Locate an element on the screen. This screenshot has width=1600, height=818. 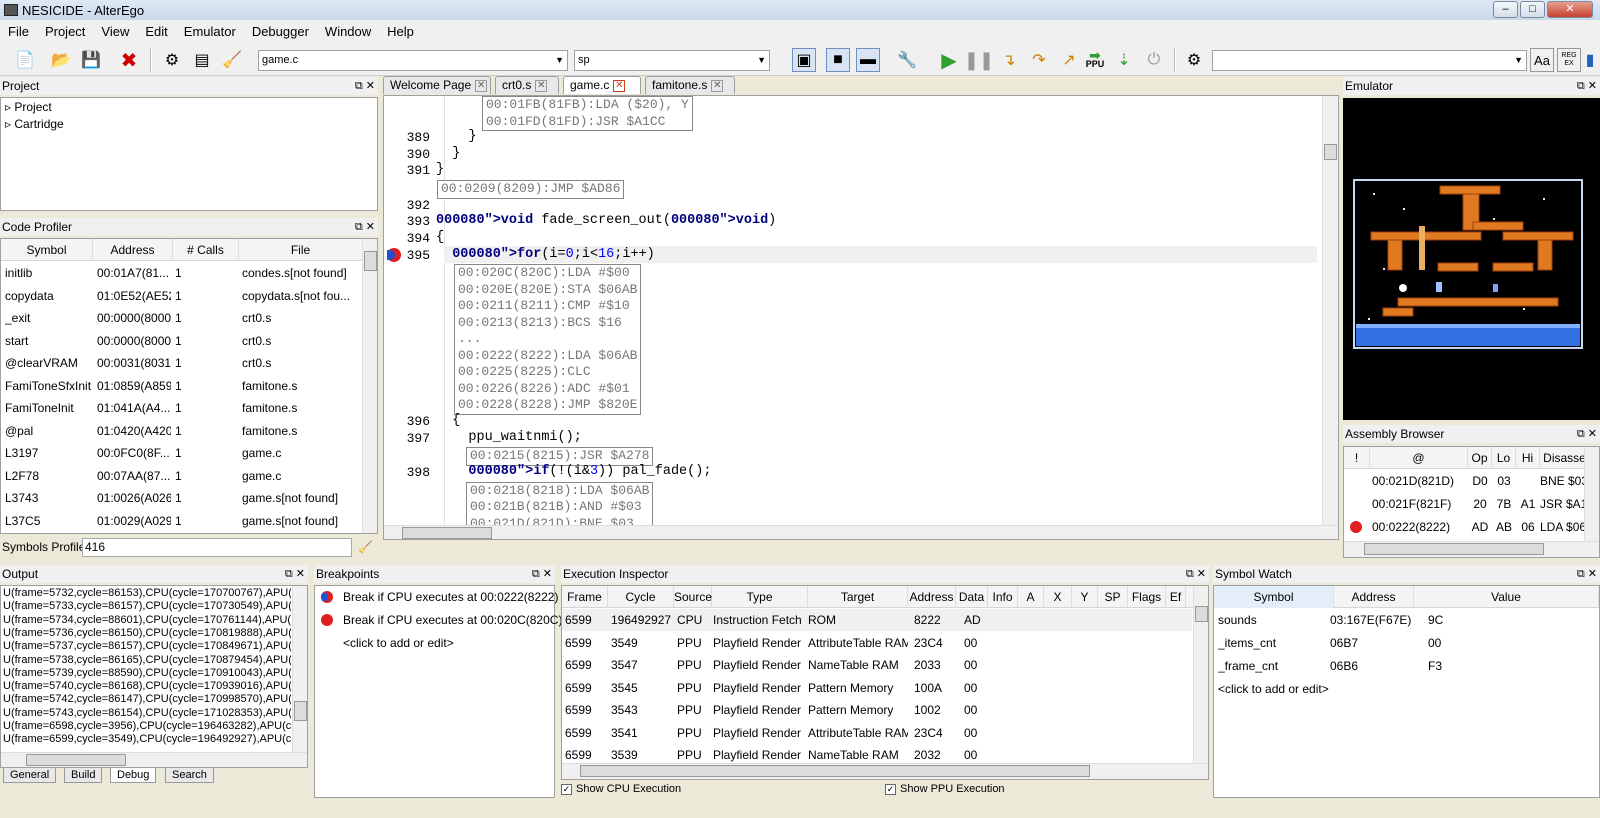
step-into-icon: ↴ is located at coordinates (1009, 60).